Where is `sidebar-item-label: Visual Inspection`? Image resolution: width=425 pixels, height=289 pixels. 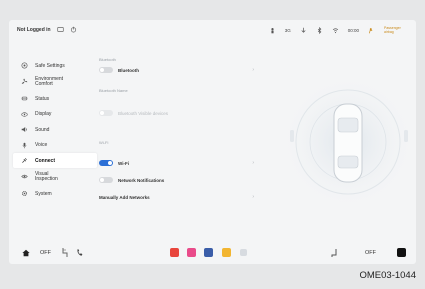 sidebar-item-label: Visual Inspection is located at coordinates (46, 176).